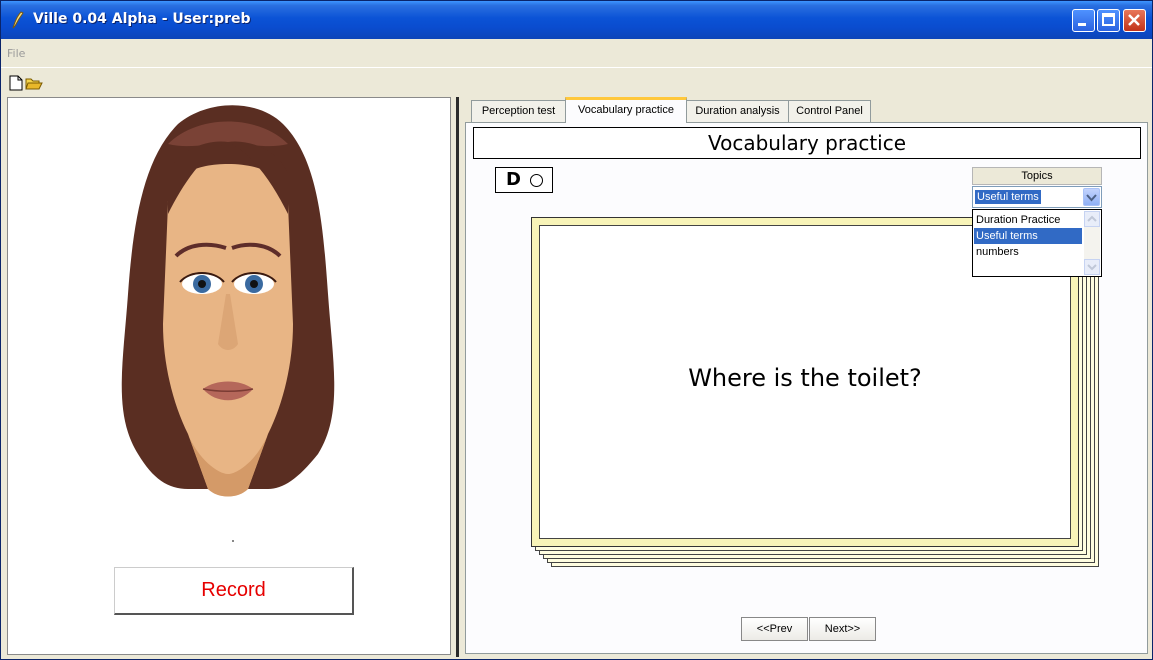 This screenshot has height=660, width=1153. Describe the element at coordinates (1028, 236) in the screenshot. I see `topic-option: Useful terms` at that location.